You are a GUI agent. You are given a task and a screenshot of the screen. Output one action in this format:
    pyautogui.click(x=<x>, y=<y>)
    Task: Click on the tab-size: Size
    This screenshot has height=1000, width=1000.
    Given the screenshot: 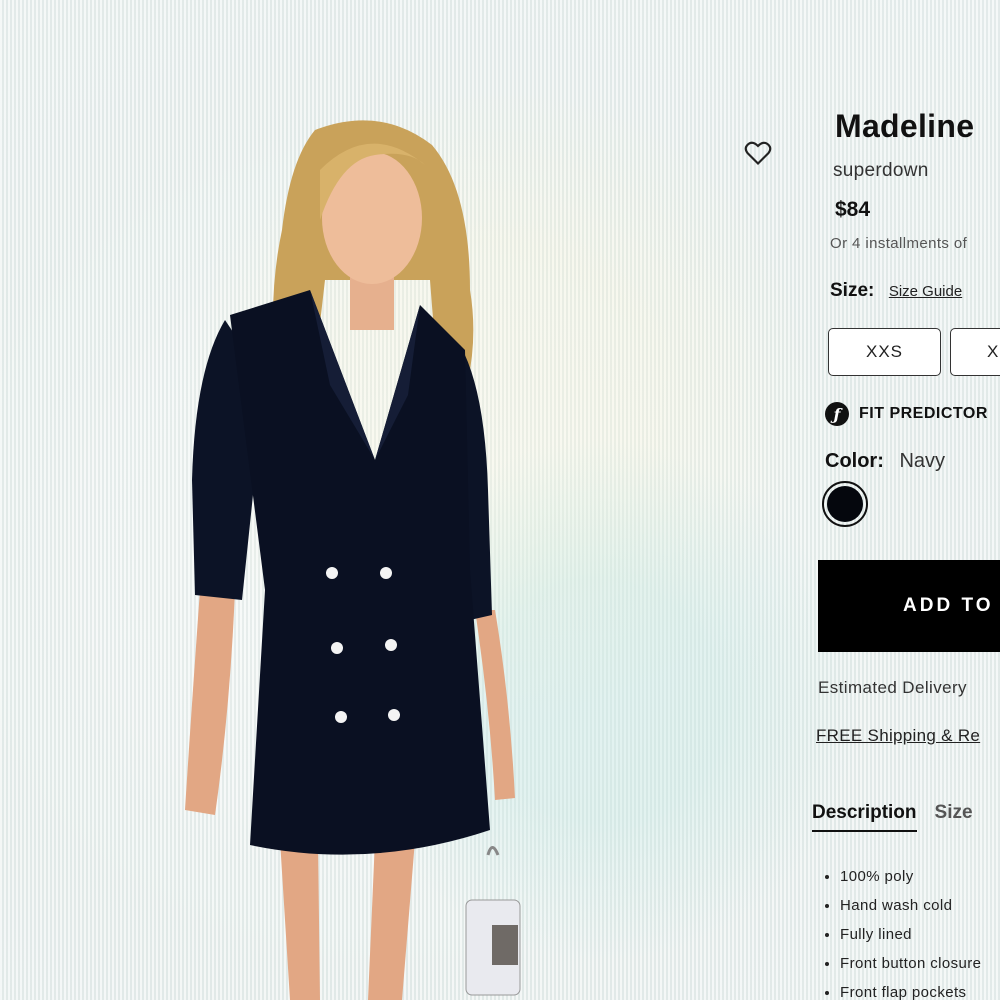 What is the action you would take?
    pyautogui.click(x=954, y=817)
    